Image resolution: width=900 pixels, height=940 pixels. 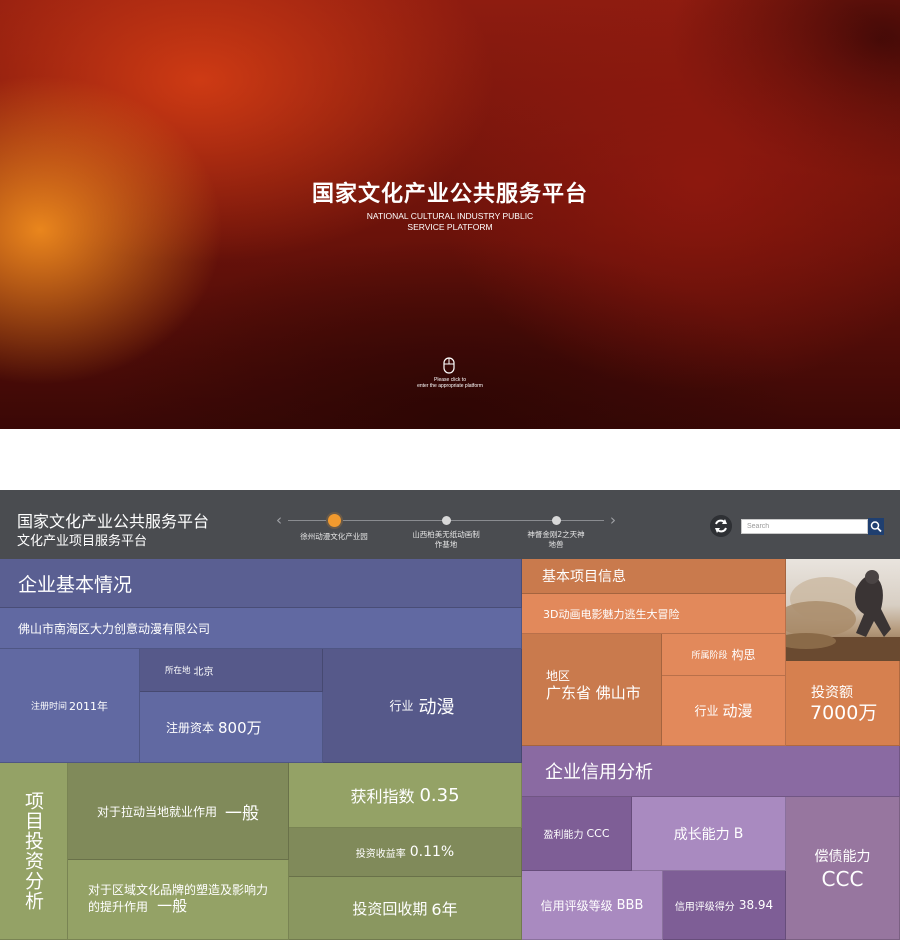 I want to click on company-heading: 企业基本情况, so click(x=75, y=584).